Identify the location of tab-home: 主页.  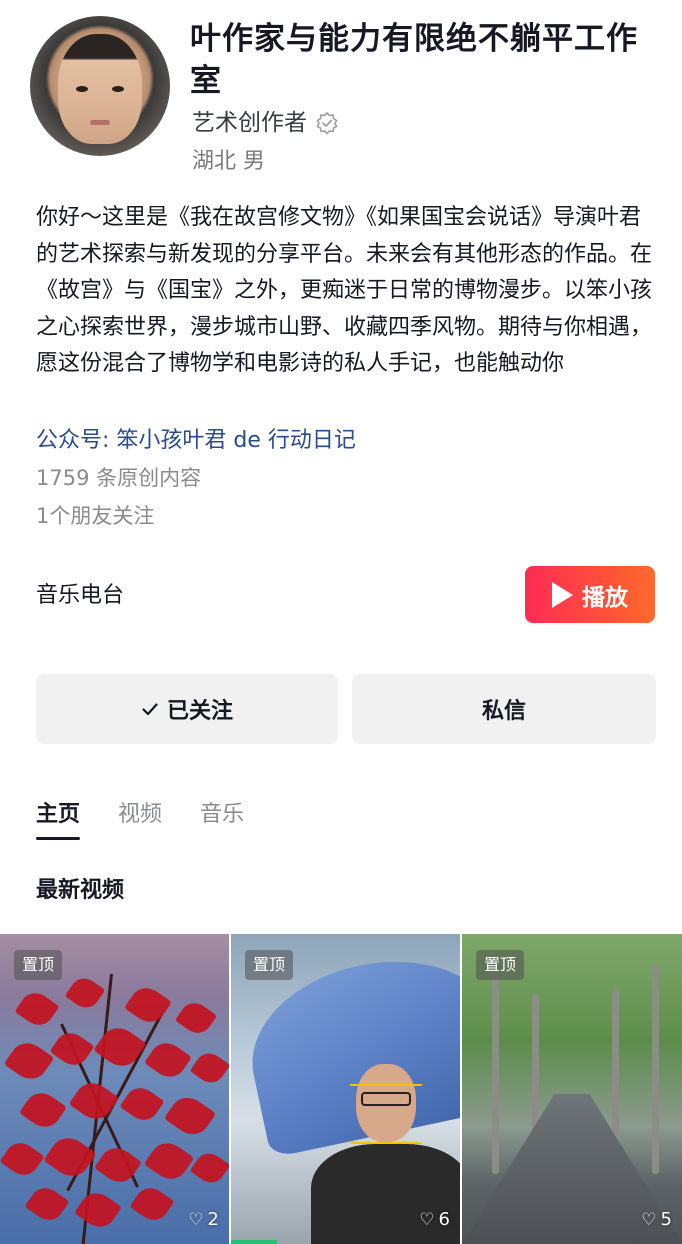
(58, 819).